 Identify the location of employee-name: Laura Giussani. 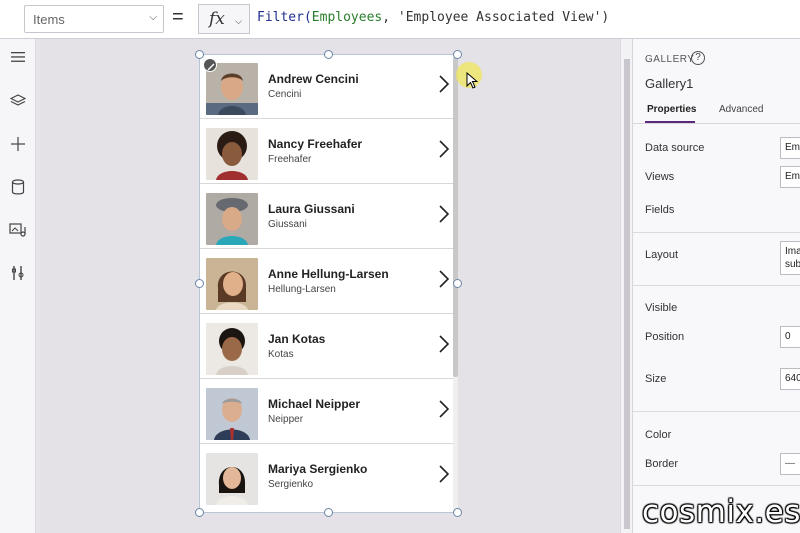
(311, 209).